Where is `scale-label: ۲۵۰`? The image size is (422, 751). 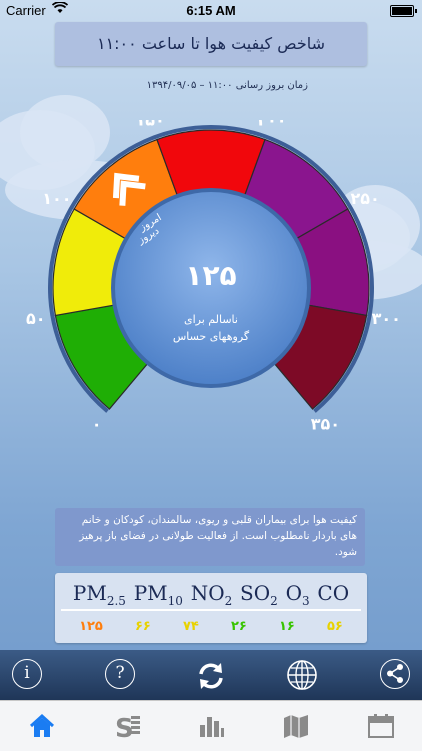
scale-label: ۲۵۰ is located at coordinates (365, 198).